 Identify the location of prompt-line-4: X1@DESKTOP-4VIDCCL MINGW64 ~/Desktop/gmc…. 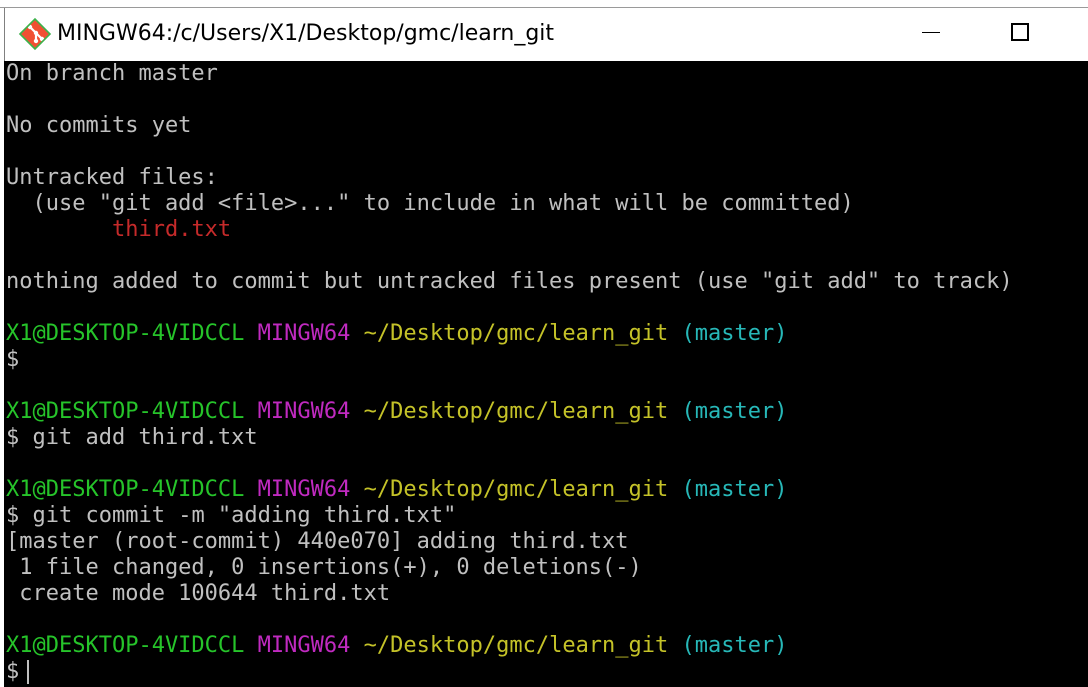
(397, 646).